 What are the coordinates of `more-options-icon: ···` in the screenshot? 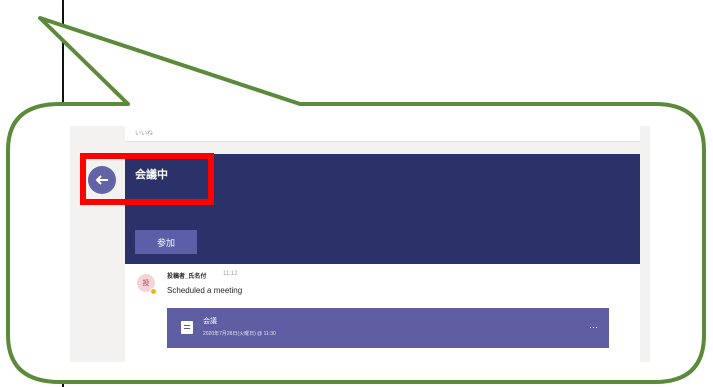 It's located at (593, 327).